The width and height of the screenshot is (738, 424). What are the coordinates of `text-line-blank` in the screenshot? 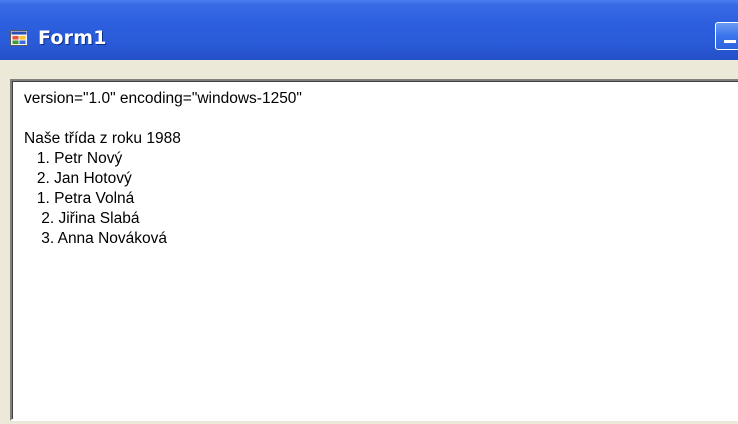 It's located at (381, 119).